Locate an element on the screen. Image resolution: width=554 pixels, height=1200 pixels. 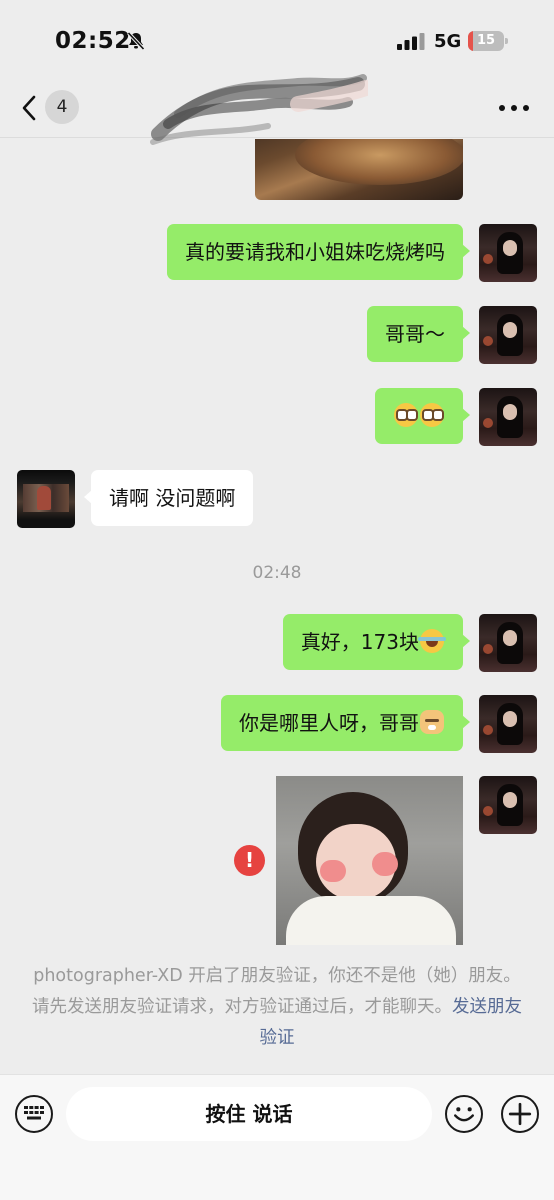
message-bubble-outgoing: 你是哪里人呀，哥哥 is located at coordinates (345, 723).